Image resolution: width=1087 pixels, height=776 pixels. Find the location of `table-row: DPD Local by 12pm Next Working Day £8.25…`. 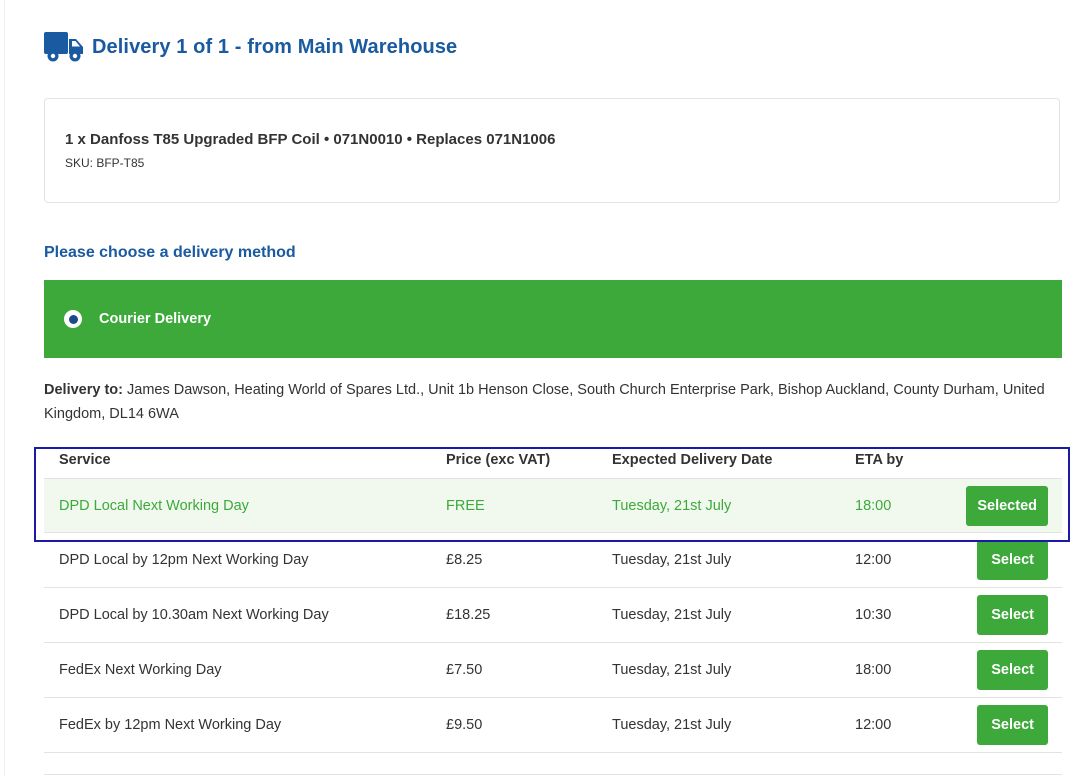

table-row: DPD Local by 12pm Next Working Day £8.25… is located at coordinates (553, 560).